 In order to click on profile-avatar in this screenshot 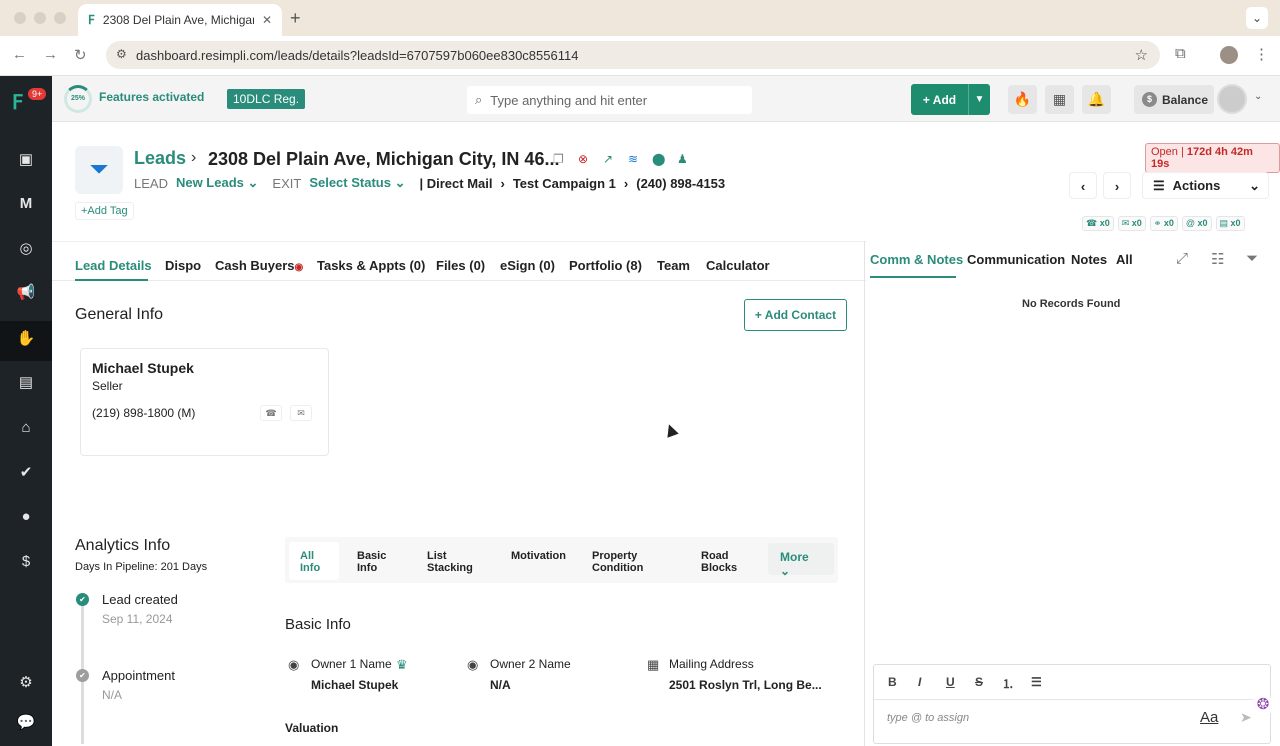, I will do `click(1229, 55)`.